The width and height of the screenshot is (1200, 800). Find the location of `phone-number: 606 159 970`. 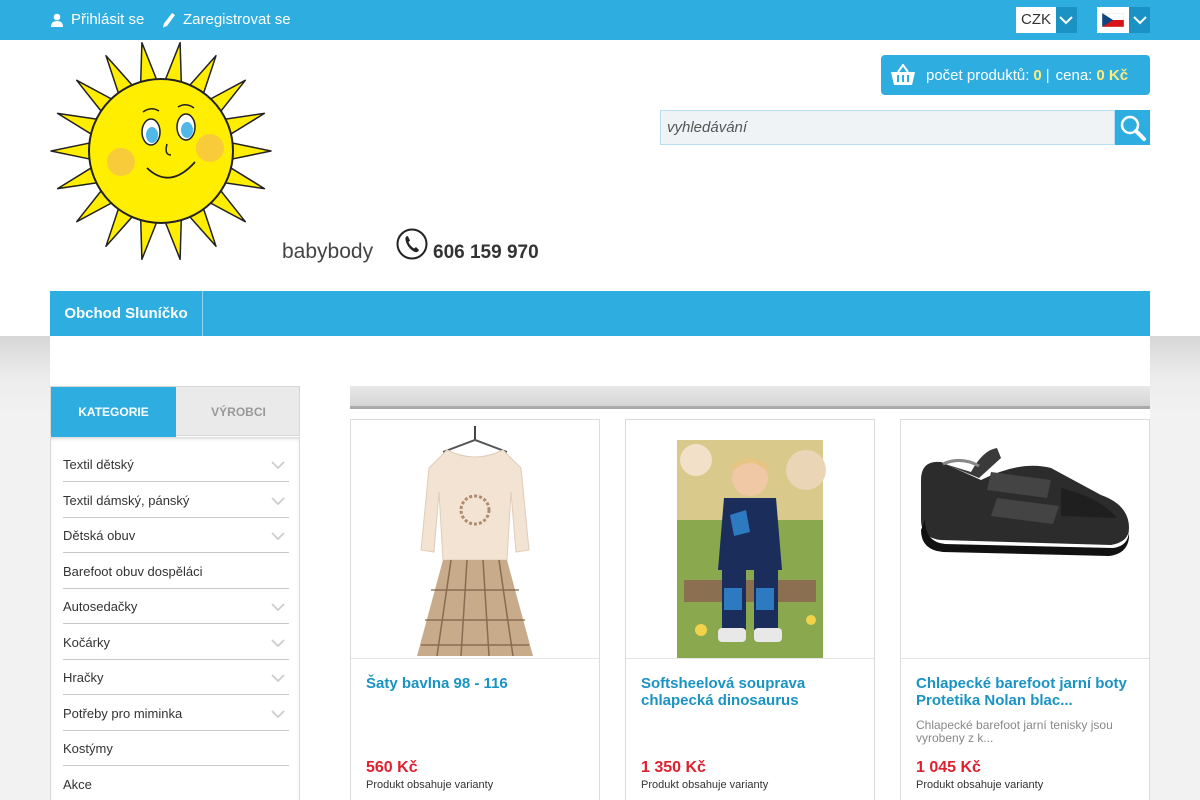

phone-number: 606 159 970 is located at coordinates (486, 253).